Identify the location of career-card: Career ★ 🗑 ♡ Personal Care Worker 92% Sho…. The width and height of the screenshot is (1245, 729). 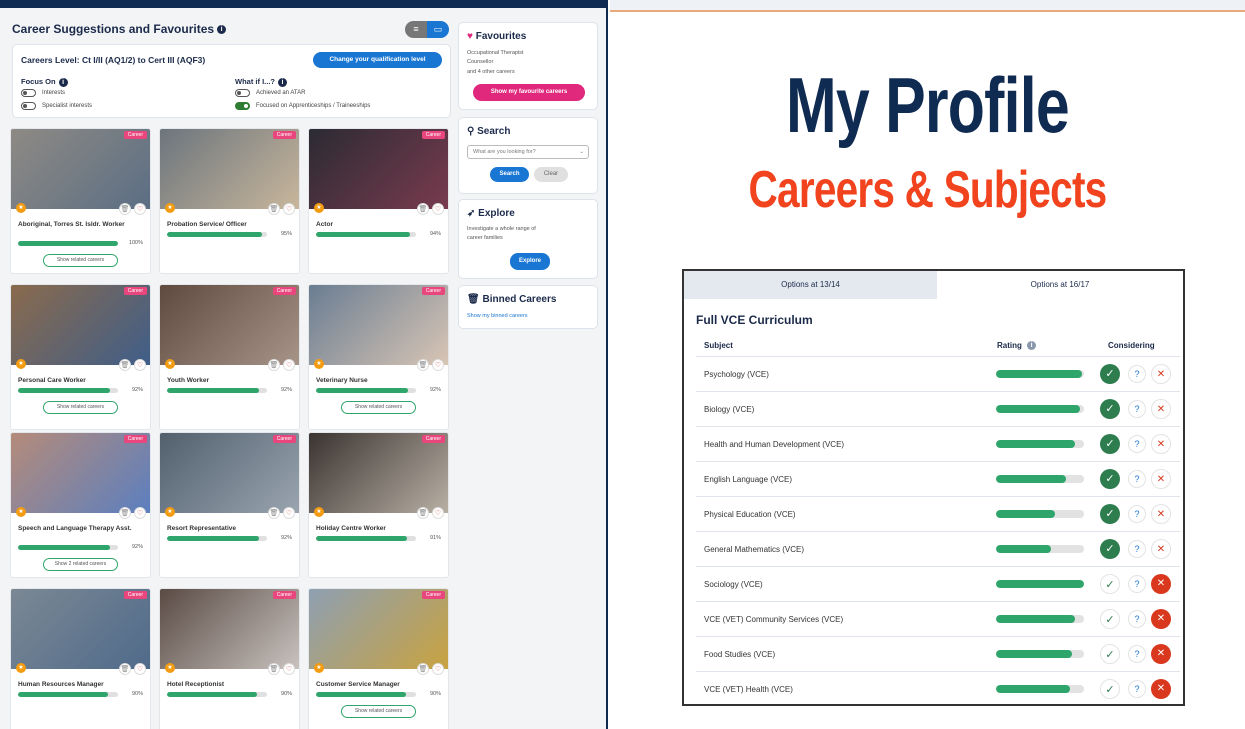
(80, 357).